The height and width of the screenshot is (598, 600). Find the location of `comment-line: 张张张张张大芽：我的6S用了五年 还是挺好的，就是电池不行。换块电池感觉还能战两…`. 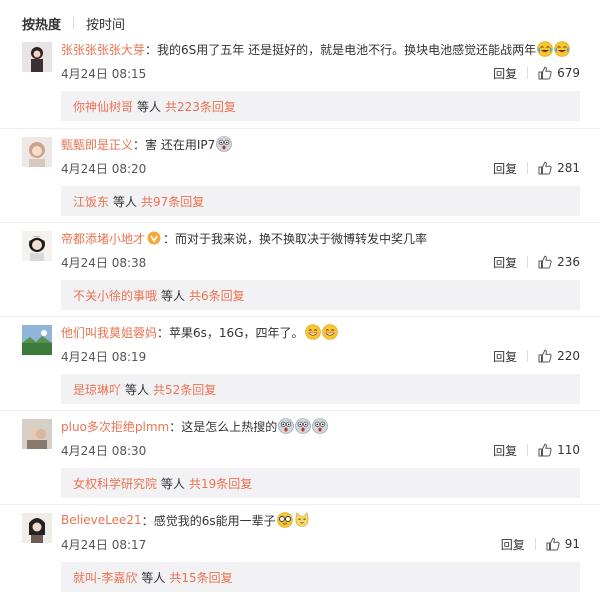

comment-line: 张张张张张大芽：我的6S用了五年 还是挺好的，就是电池不行。换块电池感觉还能战两… is located at coordinates (315, 49).